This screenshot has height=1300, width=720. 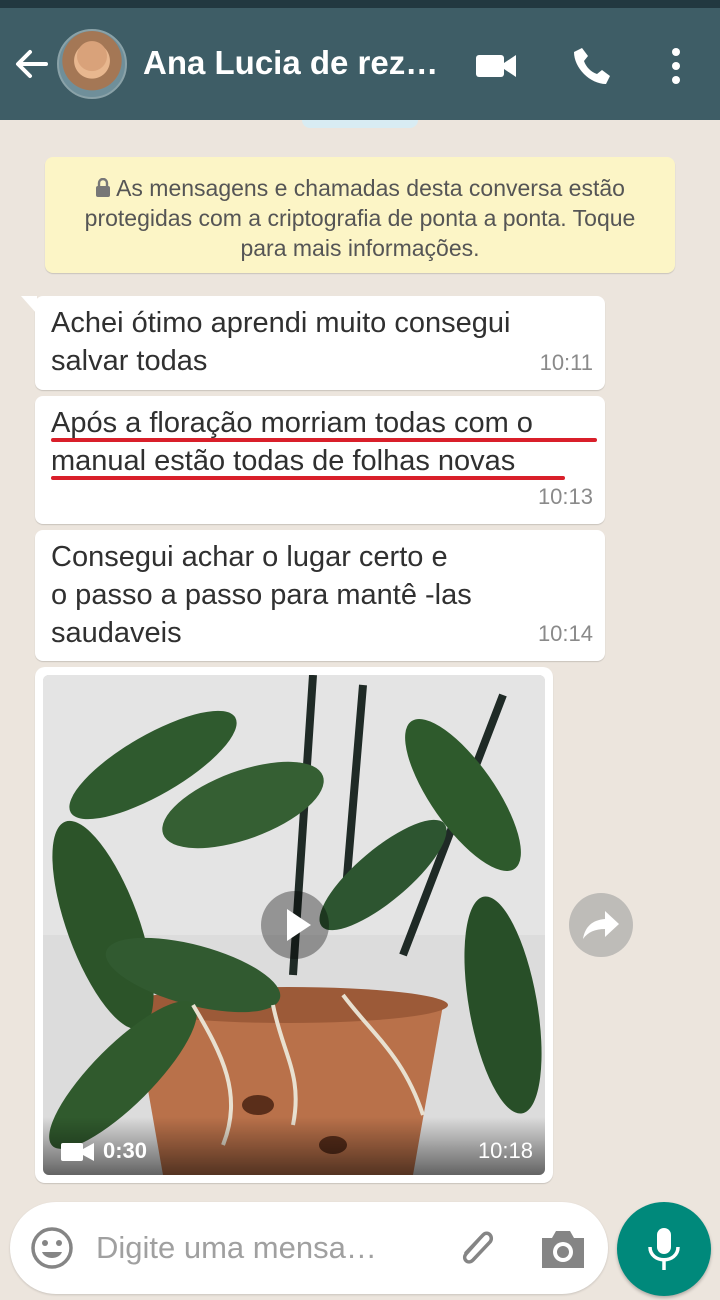 I want to click on voice-call-icon, so click(x=592, y=66).